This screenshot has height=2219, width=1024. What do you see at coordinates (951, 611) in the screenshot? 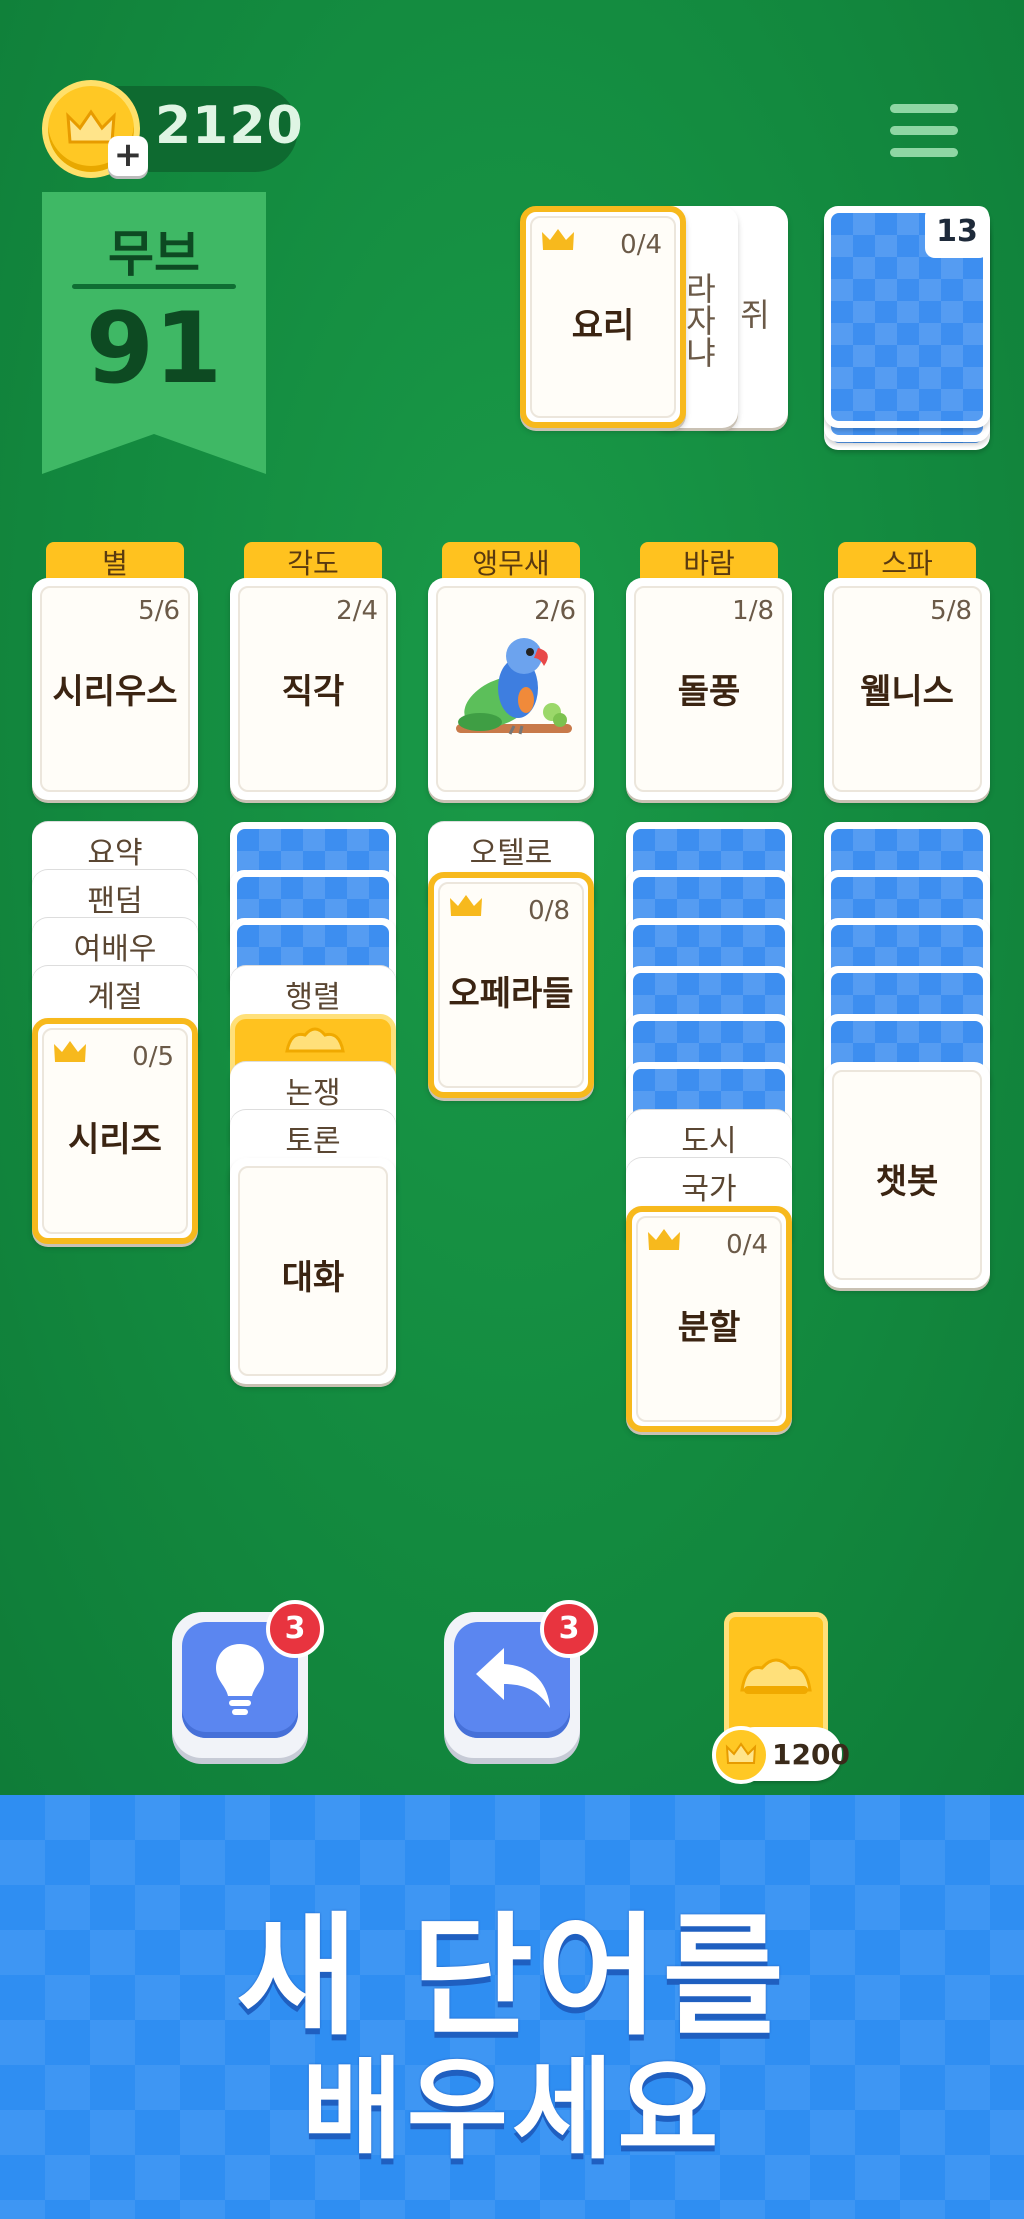
I see `card-progress: 5/8` at bounding box center [951, 611].